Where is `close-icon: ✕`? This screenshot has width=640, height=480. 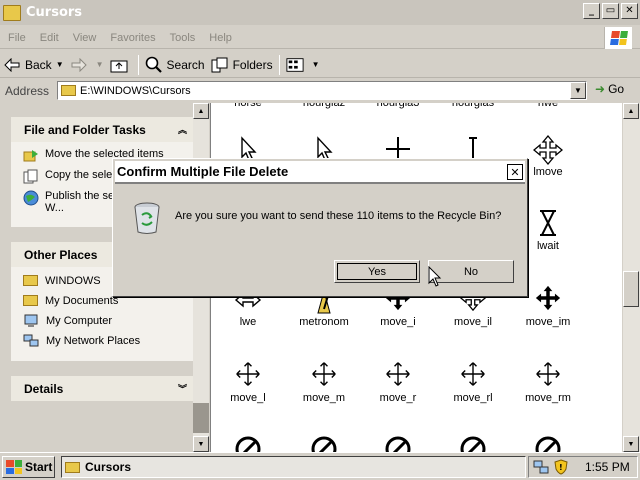 close-icon: ✕ is located at coordinates (515, 172).